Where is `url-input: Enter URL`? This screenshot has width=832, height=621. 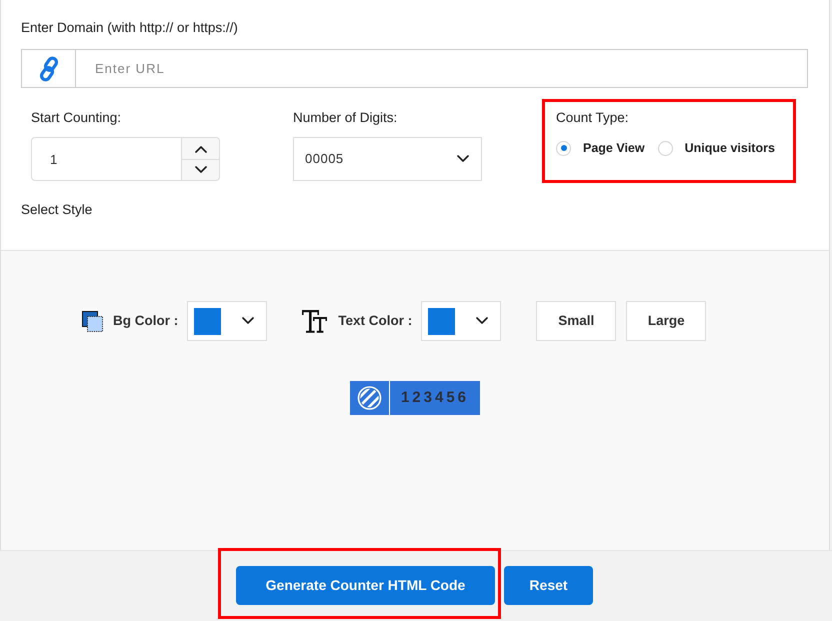
url-input: Enter URL is located at coordinates (442, 68).